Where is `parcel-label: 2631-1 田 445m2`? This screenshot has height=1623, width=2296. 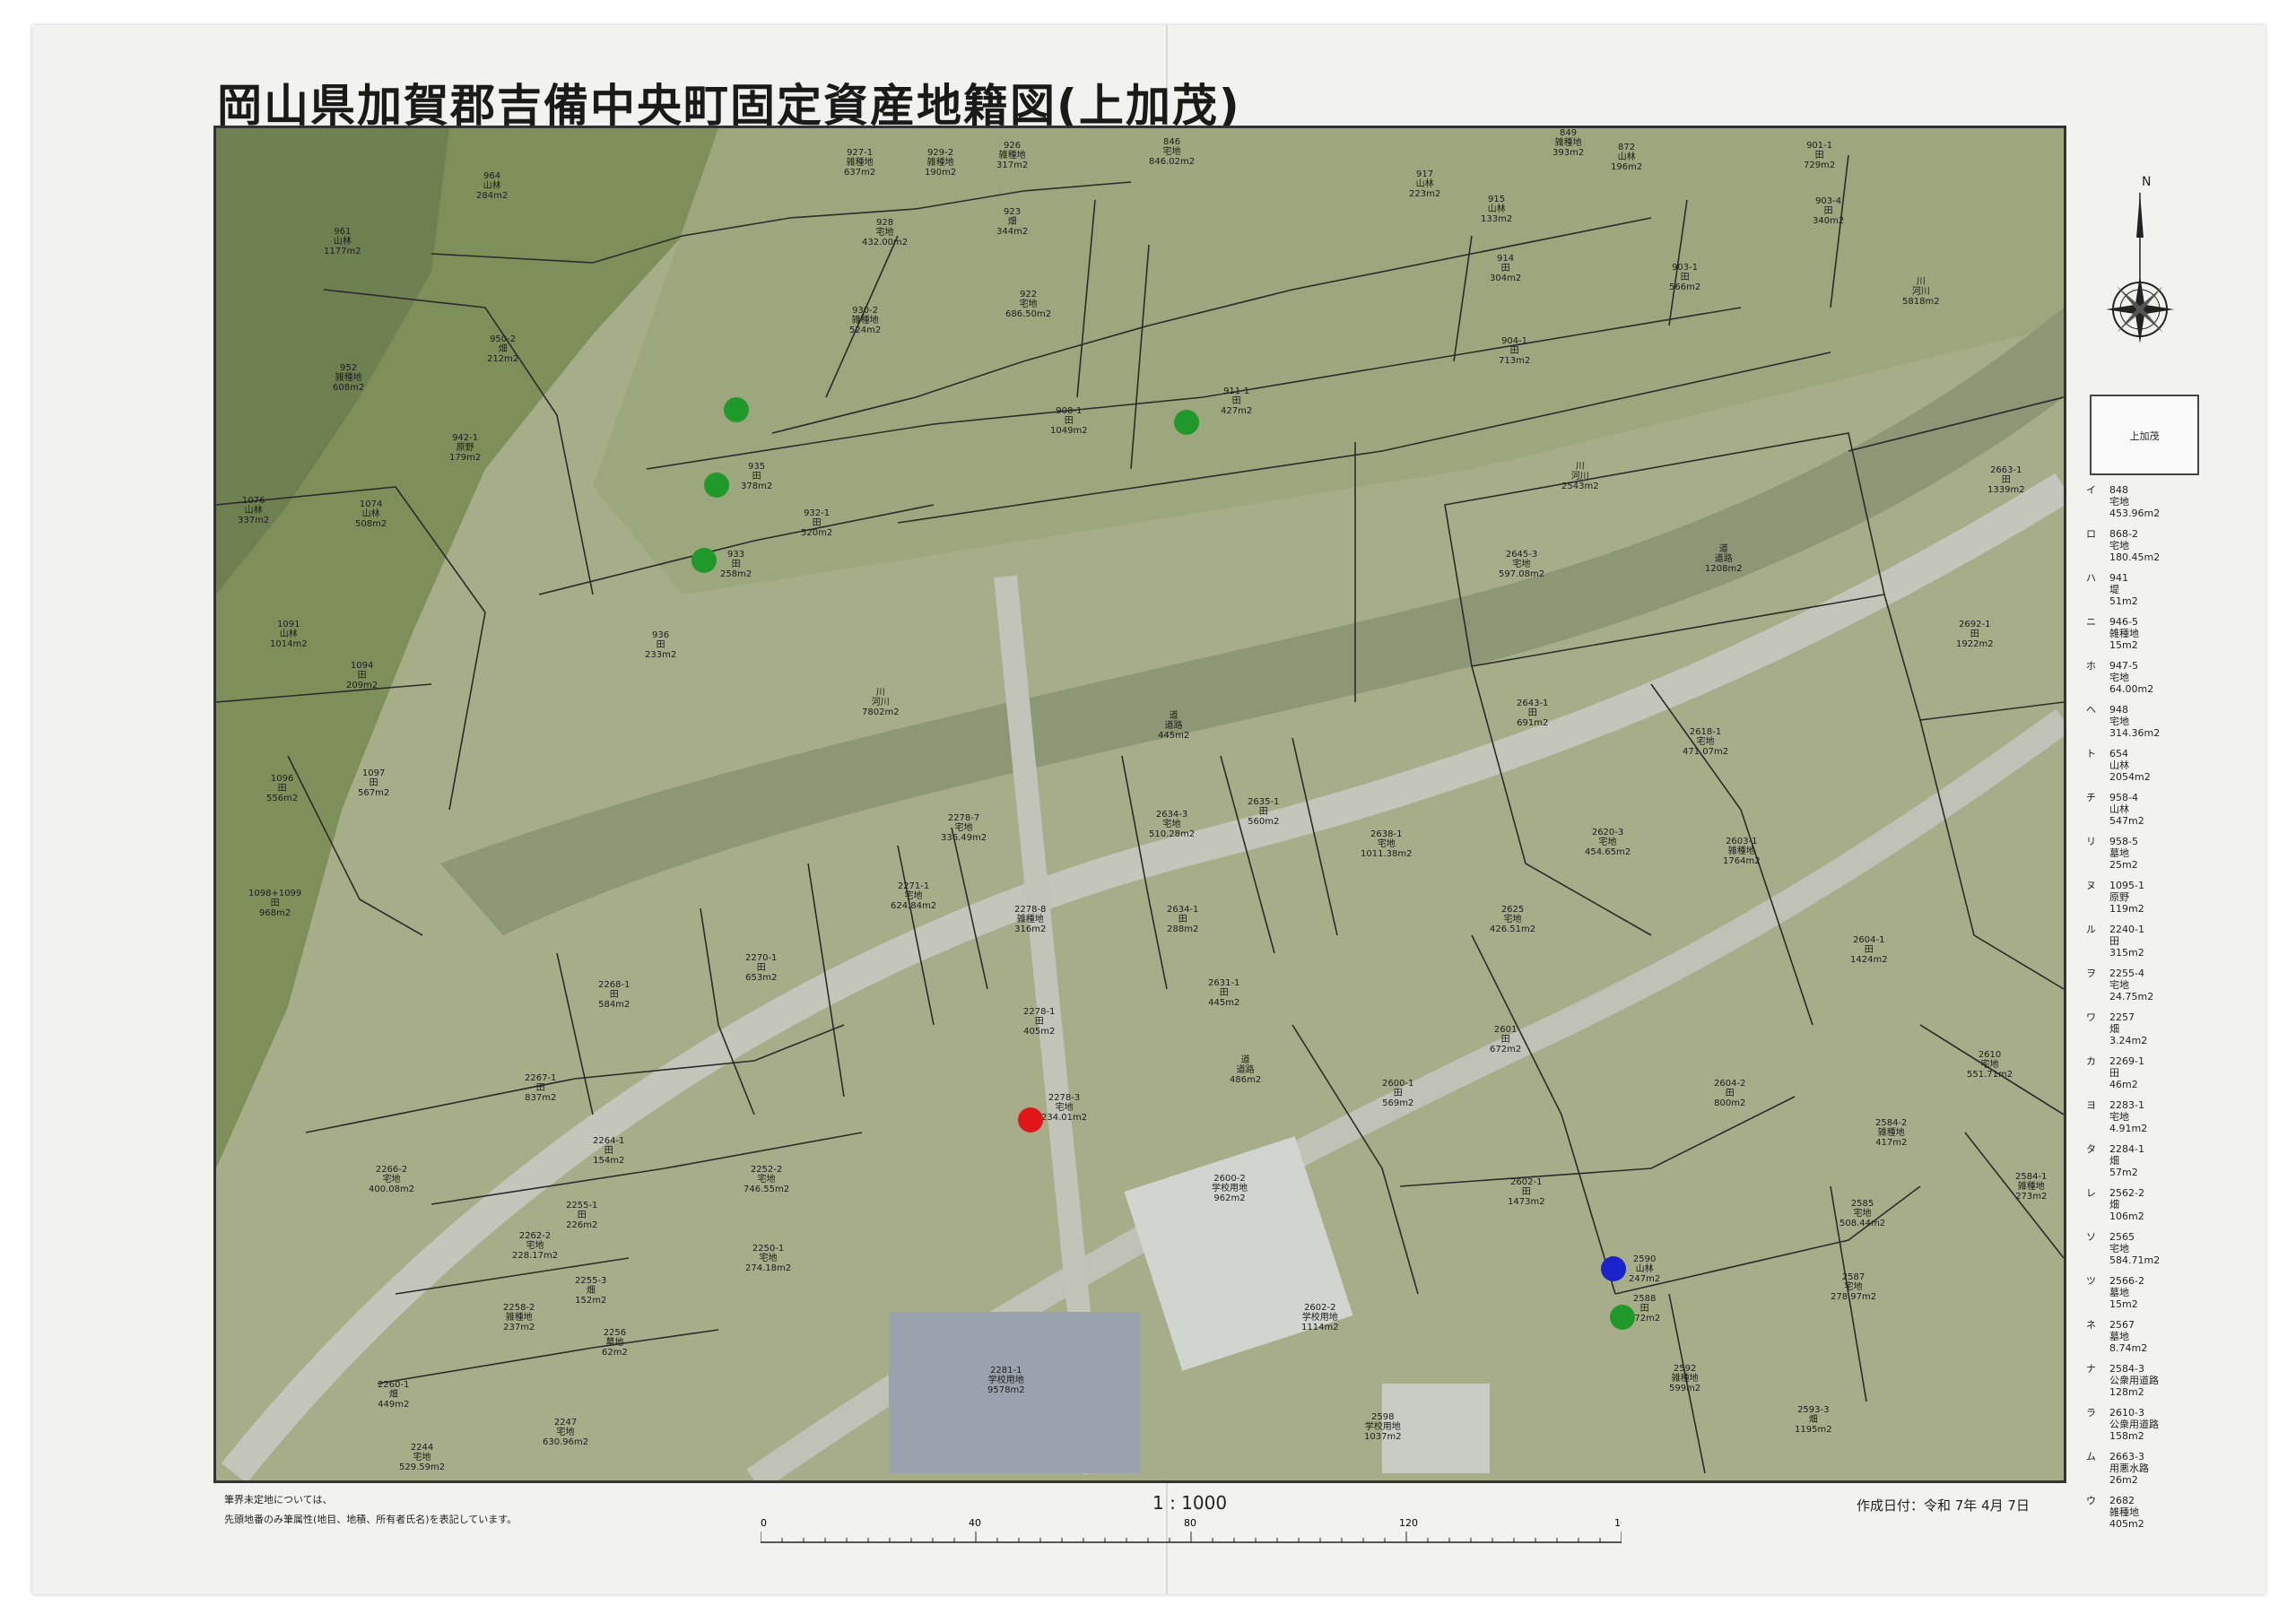 parcel-label: 2631-1 田 445m2 is located at coordinates (1224, 993).